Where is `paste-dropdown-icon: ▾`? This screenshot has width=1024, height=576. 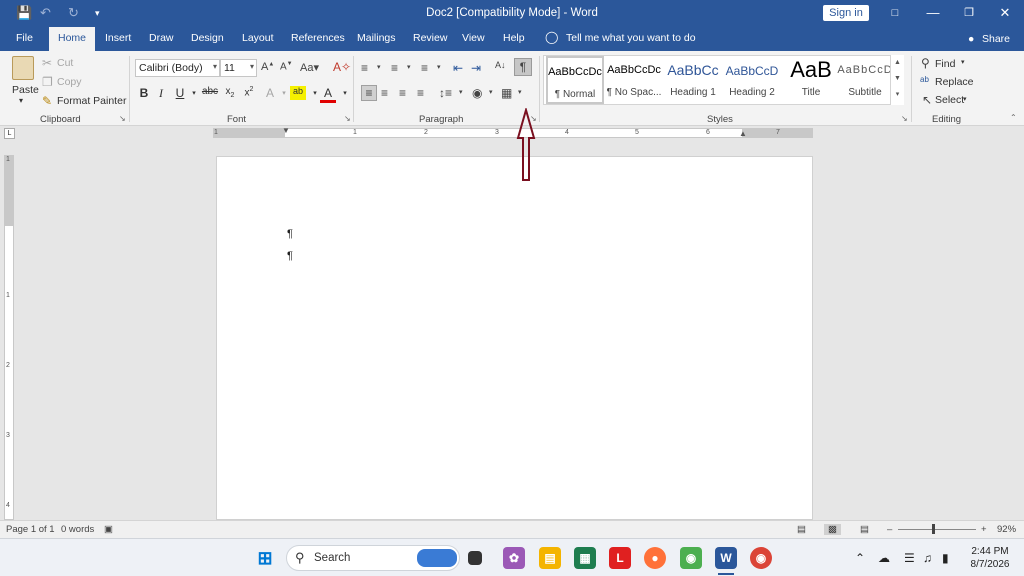
paste-dropdown-icon: ▾ is located at coordinates (21, 100).